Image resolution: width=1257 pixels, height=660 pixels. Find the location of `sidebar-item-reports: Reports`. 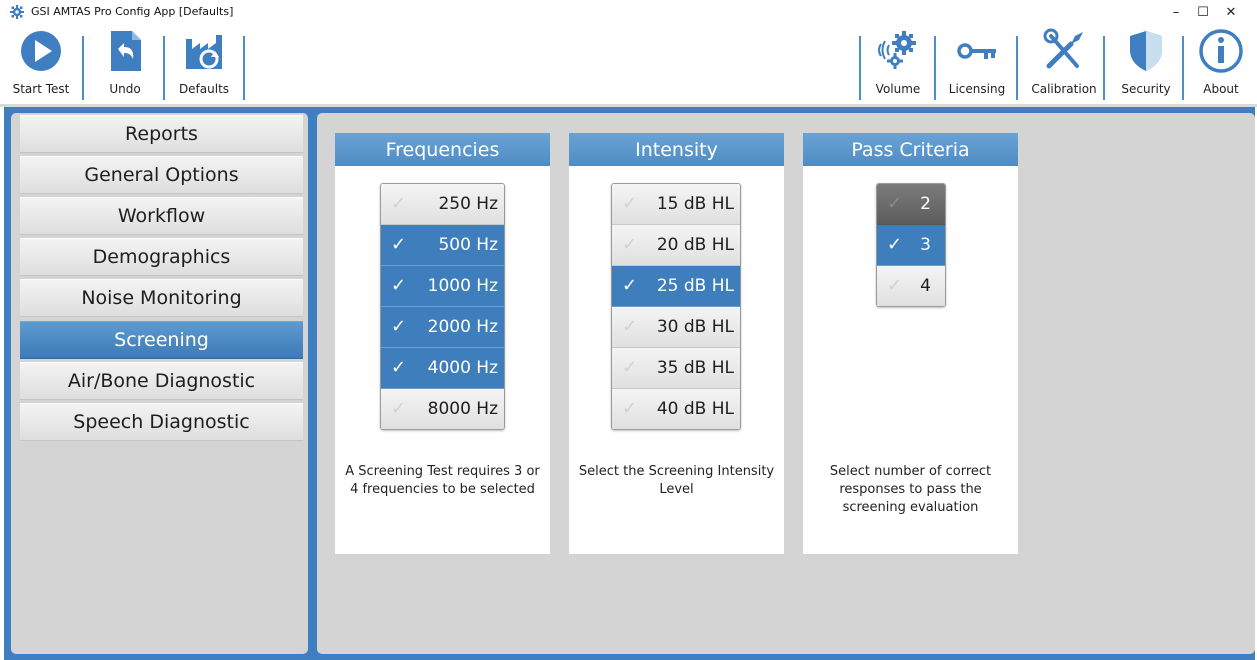

sidebar-item-reports: Reports is located at coordinates (161, 134).